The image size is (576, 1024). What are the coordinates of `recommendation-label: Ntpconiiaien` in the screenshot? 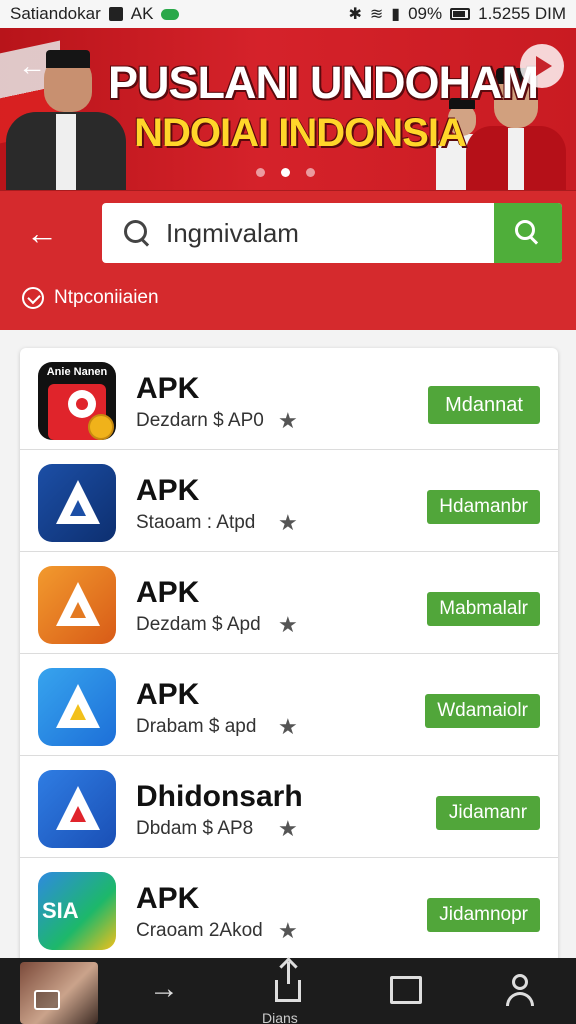 It's located at (106, 297).